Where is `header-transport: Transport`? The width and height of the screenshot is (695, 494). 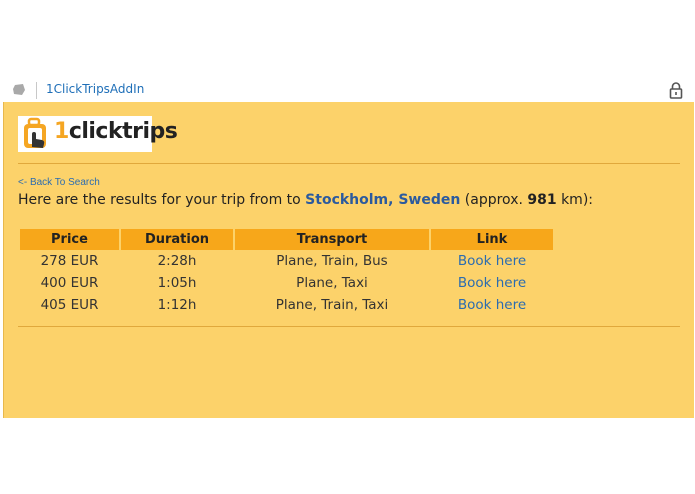 header-transport: Transport is located at coordinates (332, 239).